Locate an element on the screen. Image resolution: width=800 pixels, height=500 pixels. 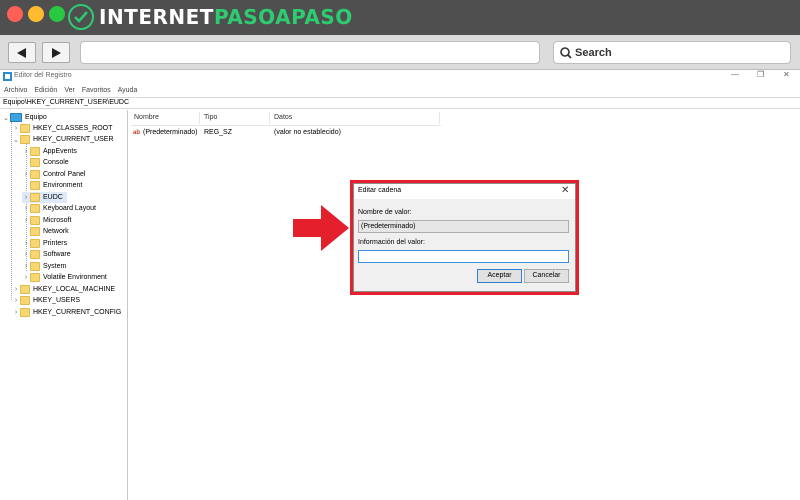
menu-favoritos: Favoritos is located at coordinates (96, 90).